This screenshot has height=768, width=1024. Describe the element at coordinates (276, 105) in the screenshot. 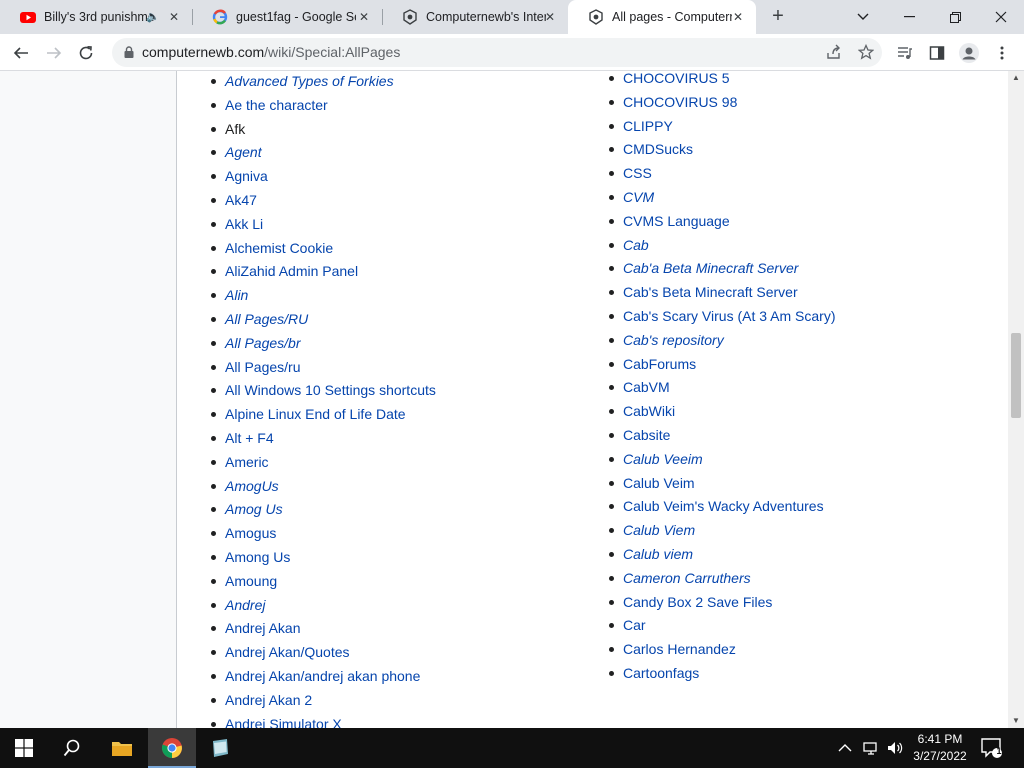

I see `page-link: Ae the character` at that location.